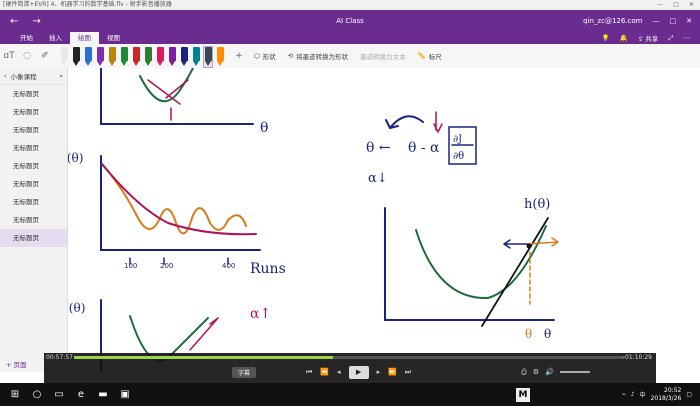  What do you see at coordinates (14, 21) in the screenshot?
I see `back-button: ←` at bounding box center [14, 21].